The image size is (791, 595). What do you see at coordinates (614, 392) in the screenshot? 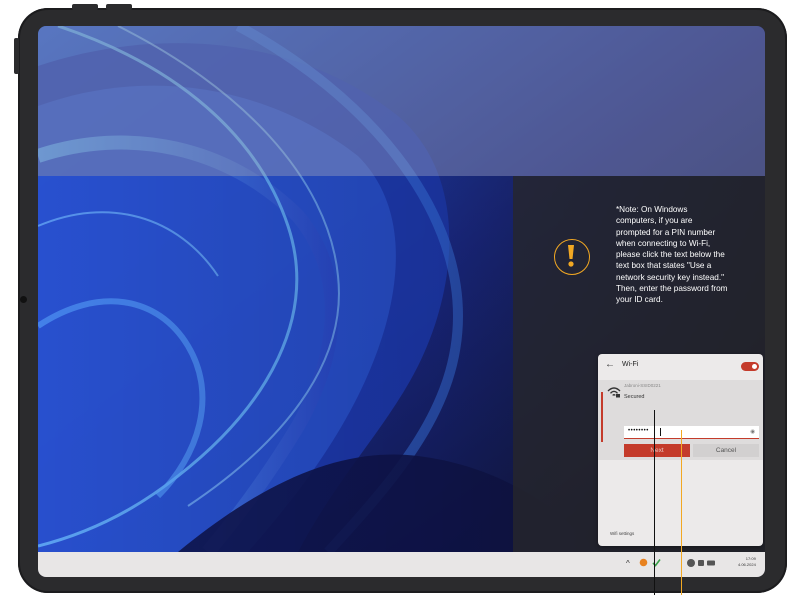
I see `wifi-icon` at bounding box center [614, 392].